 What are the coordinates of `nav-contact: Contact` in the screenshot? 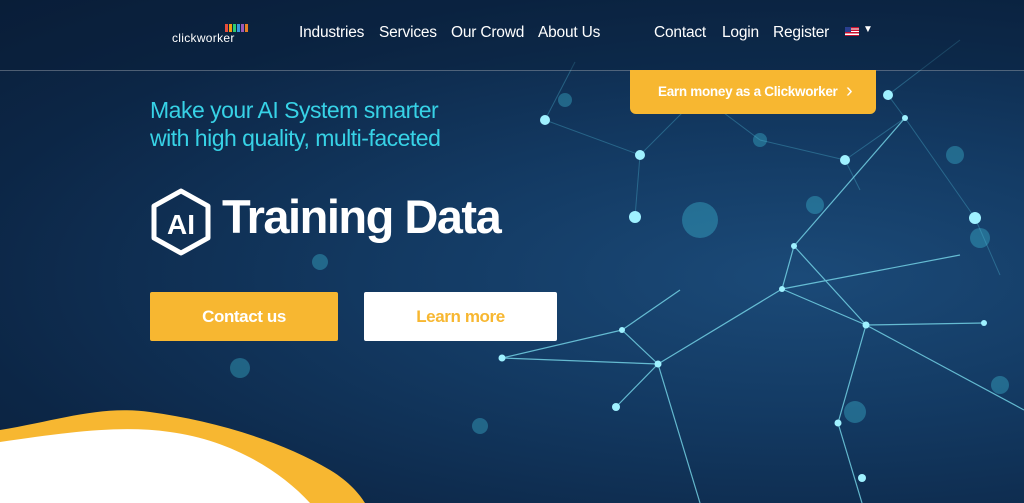 It's located at (680, 33).